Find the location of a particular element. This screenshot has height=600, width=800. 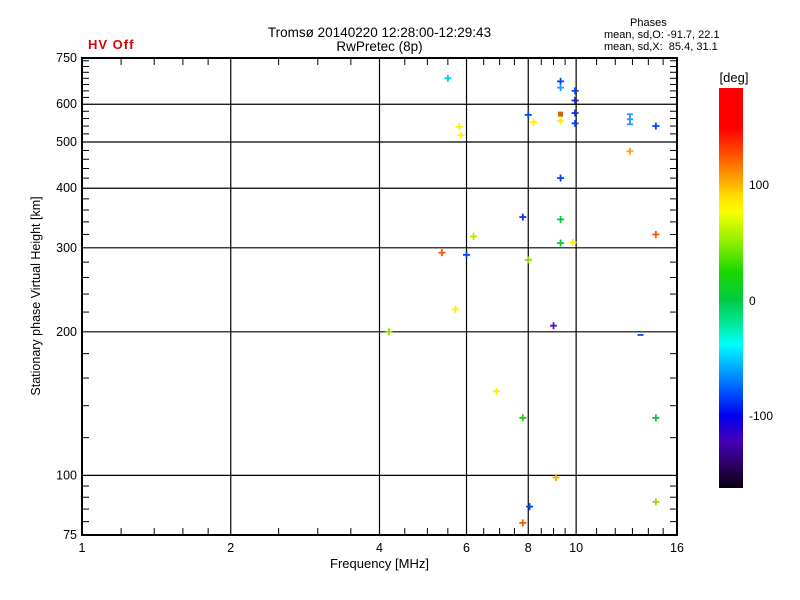

colorbar-tick-label: 100 is located at coordinates (759, 185).